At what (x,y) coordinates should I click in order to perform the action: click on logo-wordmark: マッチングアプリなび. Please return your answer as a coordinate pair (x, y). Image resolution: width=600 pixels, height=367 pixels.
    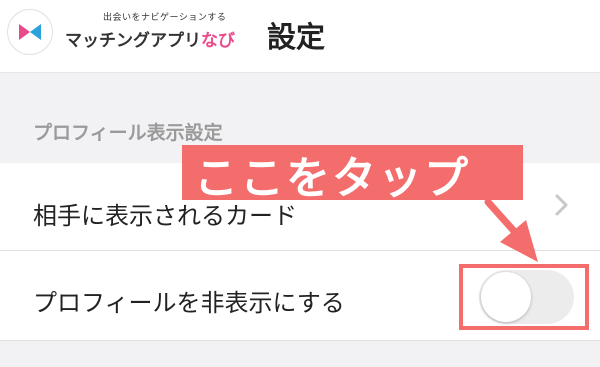
    Looking at the image, I should click on (150, 38).